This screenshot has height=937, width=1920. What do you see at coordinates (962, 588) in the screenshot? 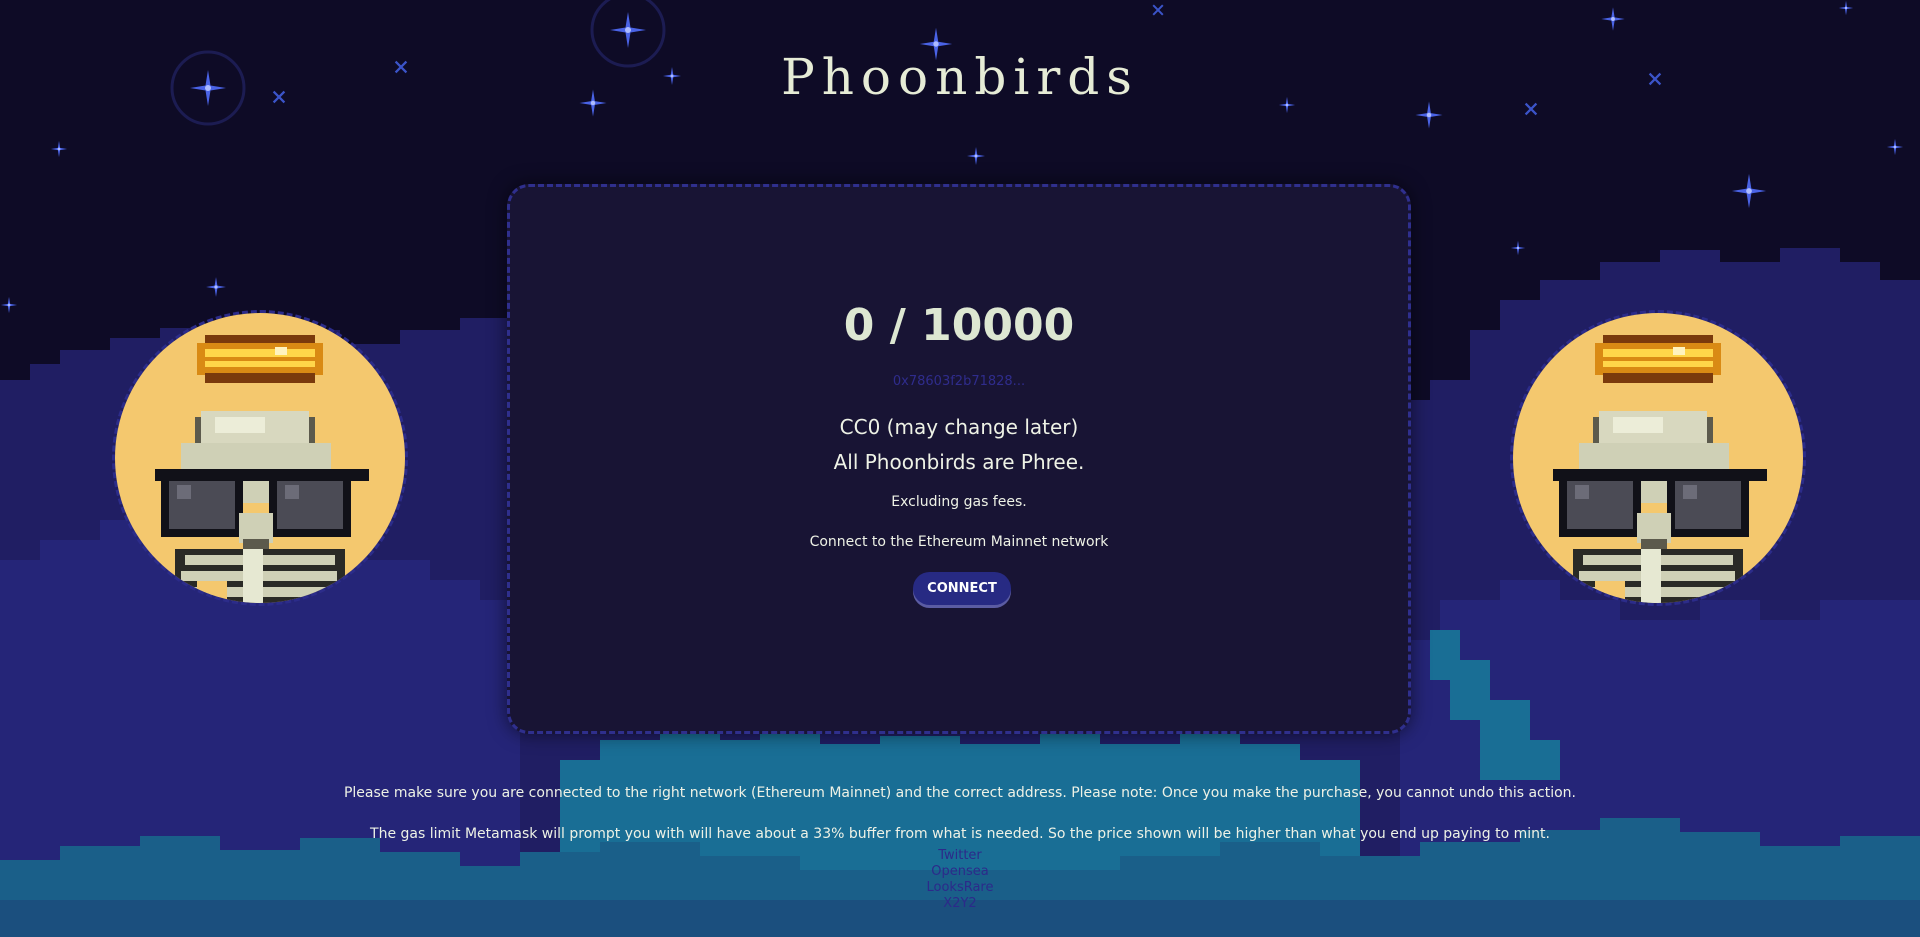
I see `connect-button: CONNECT` at bounding box center [962, 588].